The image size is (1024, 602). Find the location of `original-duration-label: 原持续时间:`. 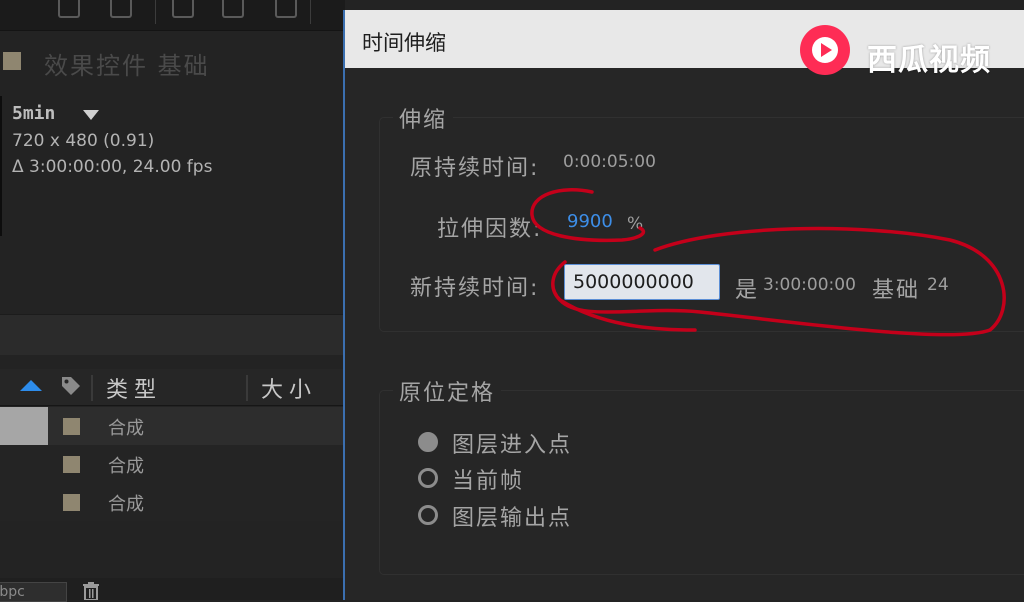

original-duration-label: 原持续时间: is located at coordinates (475, 168).